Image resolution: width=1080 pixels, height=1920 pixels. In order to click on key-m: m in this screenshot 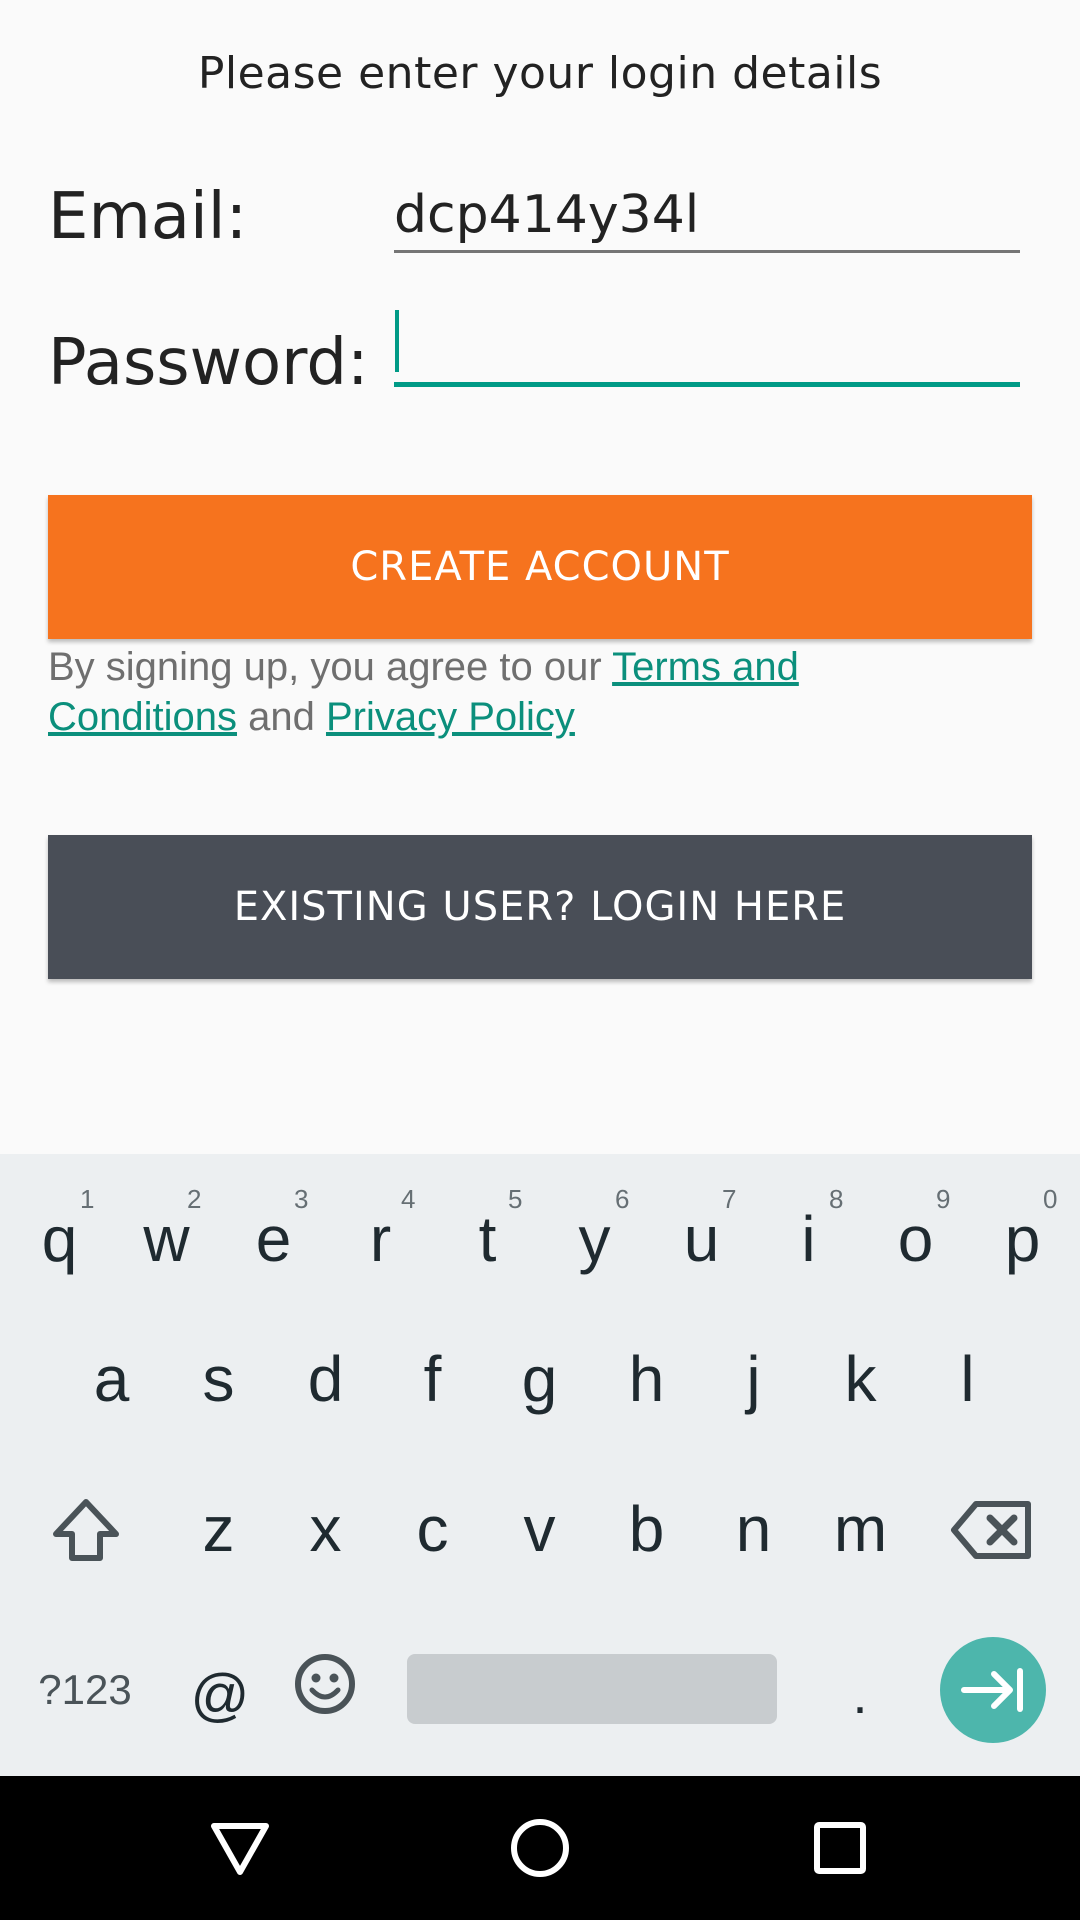, I will do `click(860, 1529)`.